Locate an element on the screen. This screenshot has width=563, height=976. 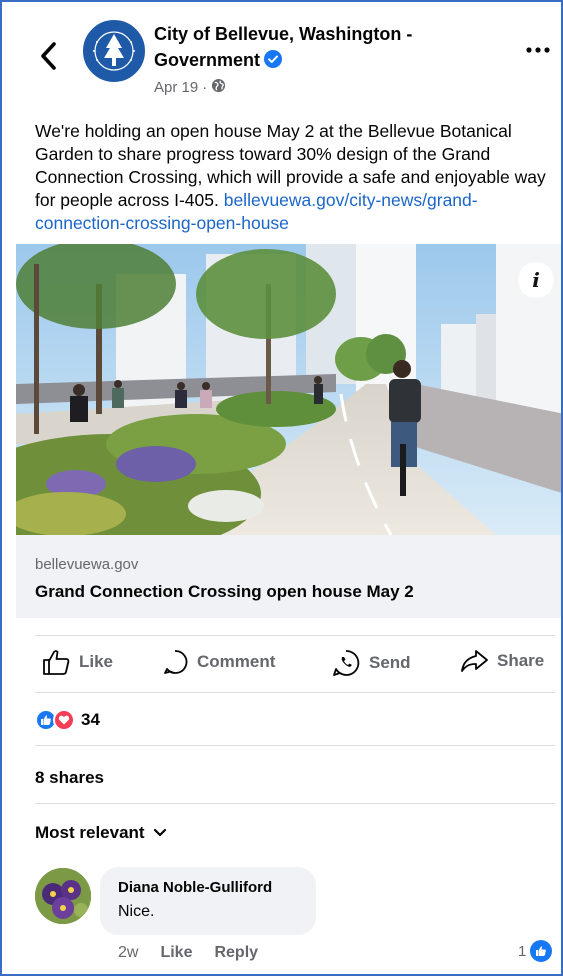
comment-bubble: Diana Noble-Gulliford Nice. is located at coordinates (208, 901).